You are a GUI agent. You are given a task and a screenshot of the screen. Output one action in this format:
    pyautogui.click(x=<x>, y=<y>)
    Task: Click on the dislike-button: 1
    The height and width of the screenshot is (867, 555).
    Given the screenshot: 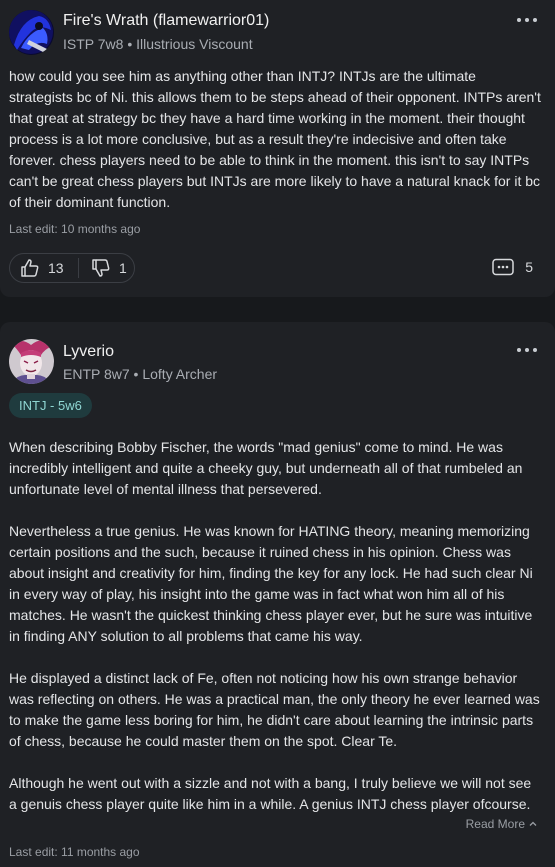 What is the action you would take?
    pyautogui.click(x=102, y=268)
    